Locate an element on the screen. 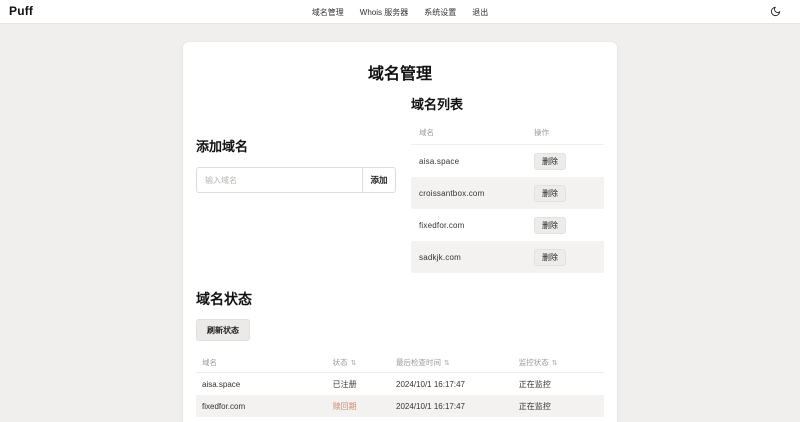  domain-status-heading: 域名状态 is located at coordinates (224, 299).